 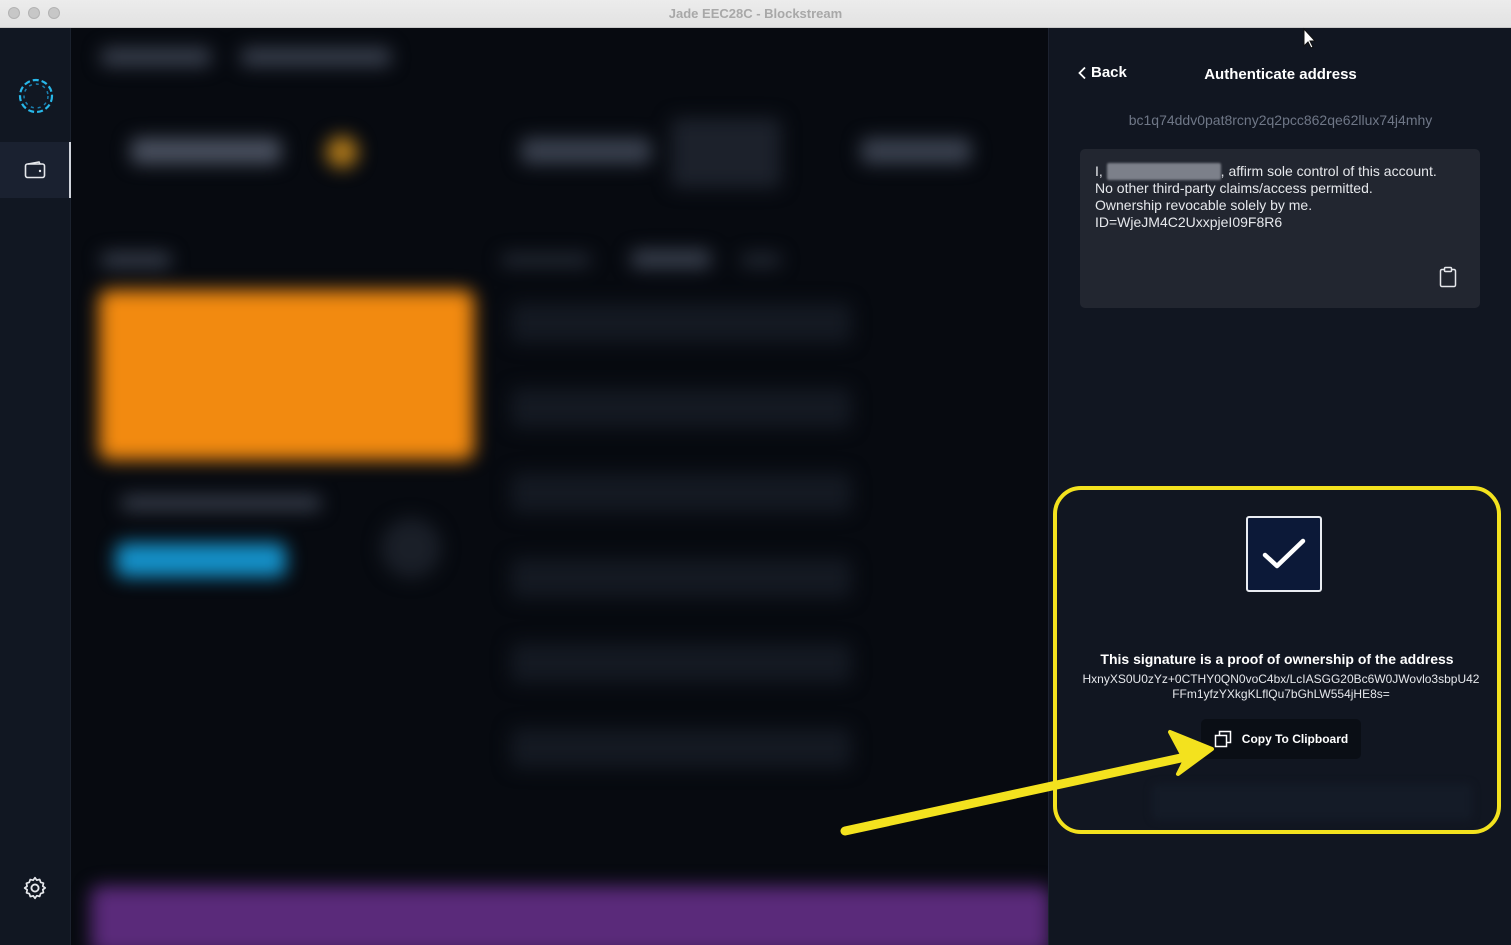 I want to click on window-title: Jade EEC28C - Blockstream, so click(x=755, y=13).